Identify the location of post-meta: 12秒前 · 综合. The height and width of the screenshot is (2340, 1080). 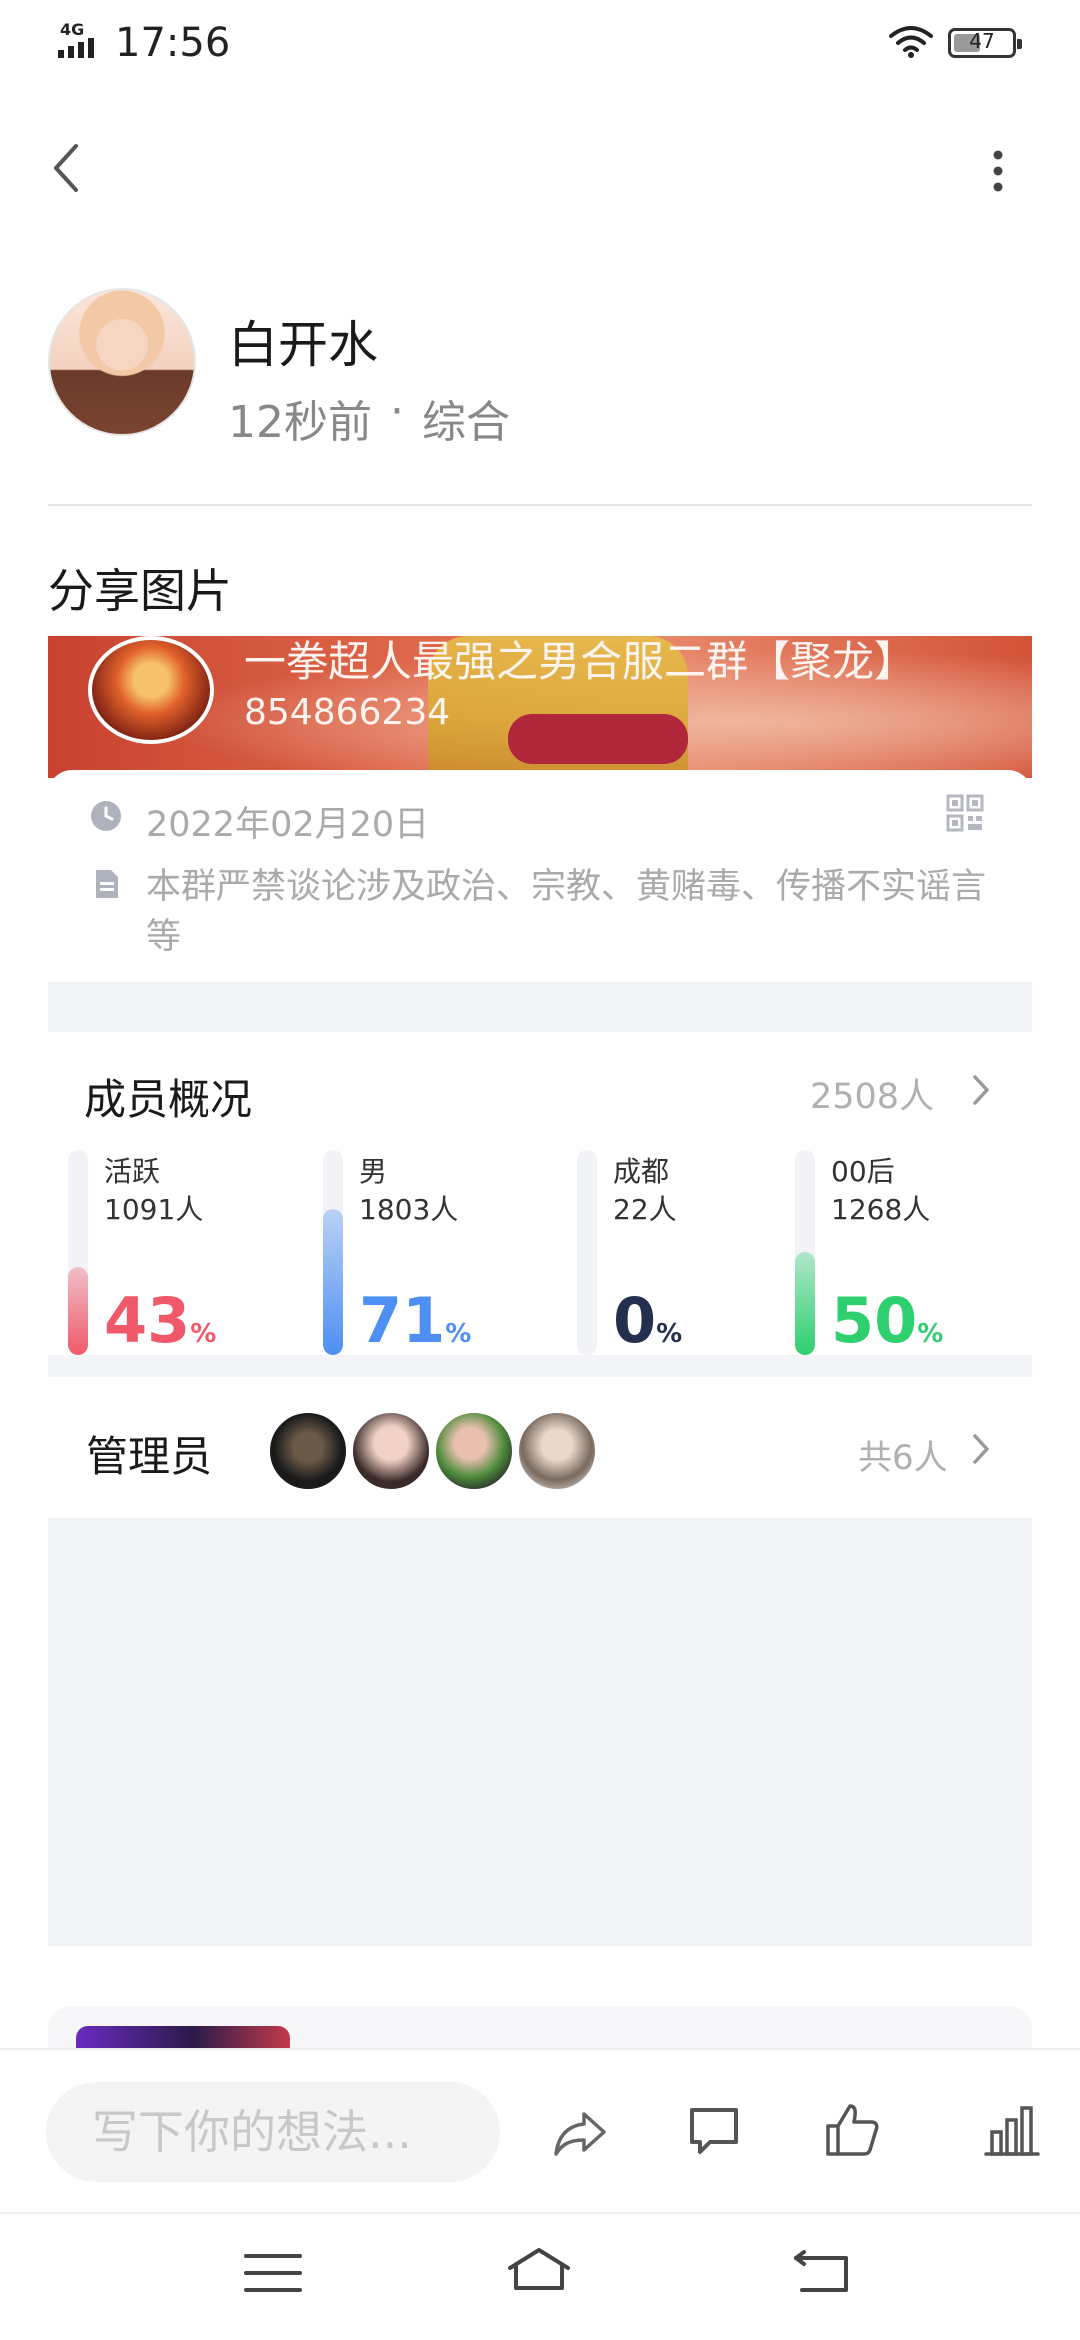
(369, 418).